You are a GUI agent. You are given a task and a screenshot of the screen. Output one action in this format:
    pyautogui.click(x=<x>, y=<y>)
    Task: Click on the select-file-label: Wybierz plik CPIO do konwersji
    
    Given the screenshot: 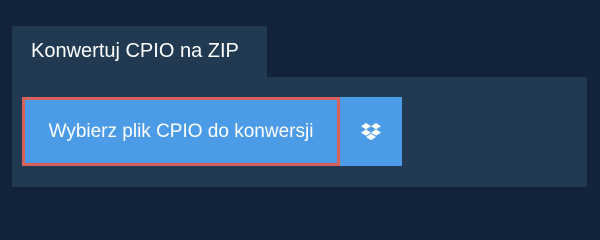 What is the action you would take?
    pyautogui.click(x=181, y=131)
    